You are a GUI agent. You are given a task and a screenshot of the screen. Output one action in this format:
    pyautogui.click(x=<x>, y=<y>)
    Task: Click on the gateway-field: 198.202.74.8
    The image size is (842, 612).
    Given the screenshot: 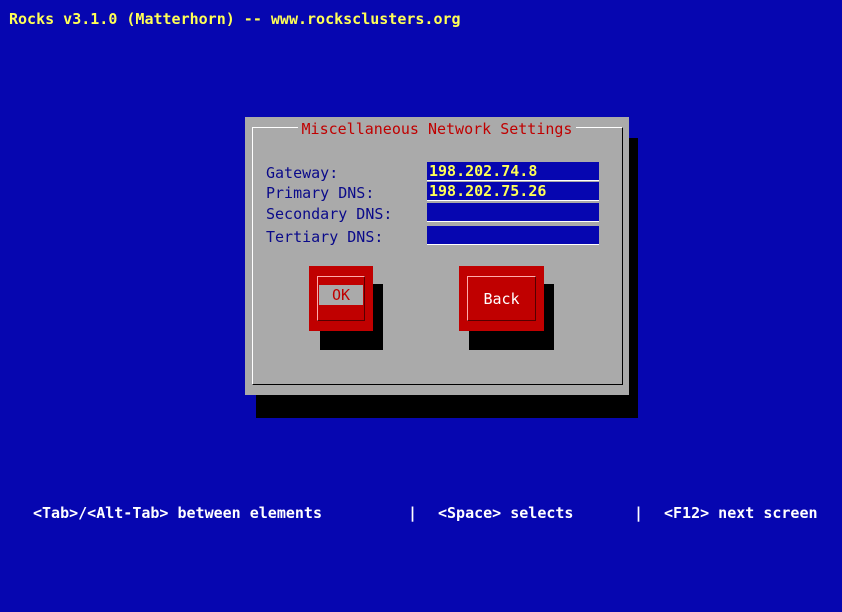 What is the action you would take?
    pyautogui.click(x=513, y=171)
    